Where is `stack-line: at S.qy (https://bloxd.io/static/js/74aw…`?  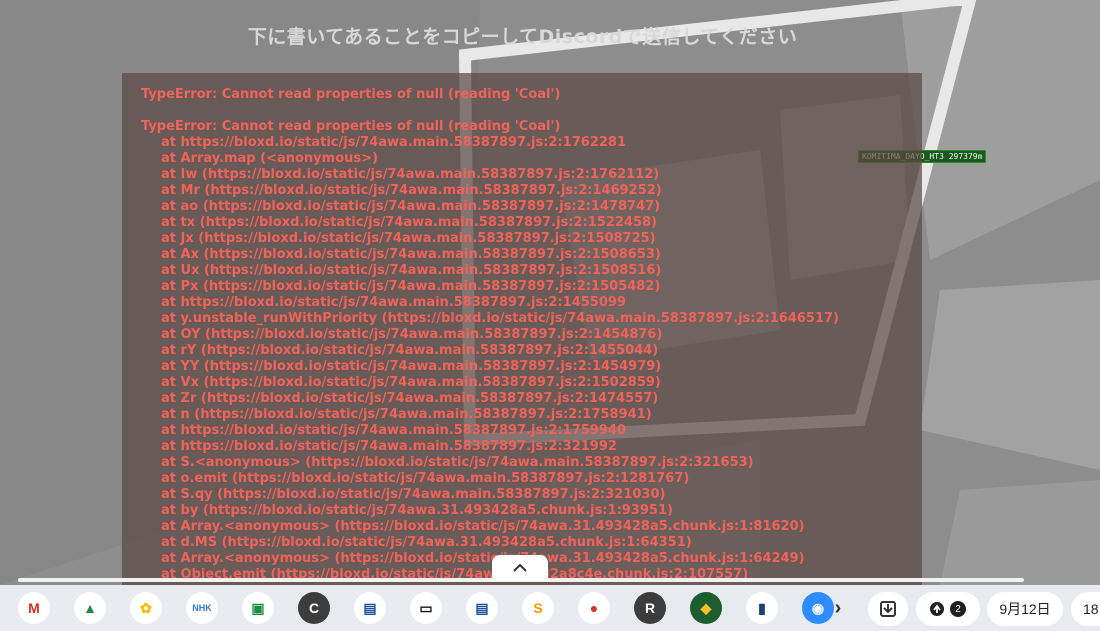 stack-line: at S.qy (https://bloxd.io/static/js/74aw… is located at coordinates (413, 494).